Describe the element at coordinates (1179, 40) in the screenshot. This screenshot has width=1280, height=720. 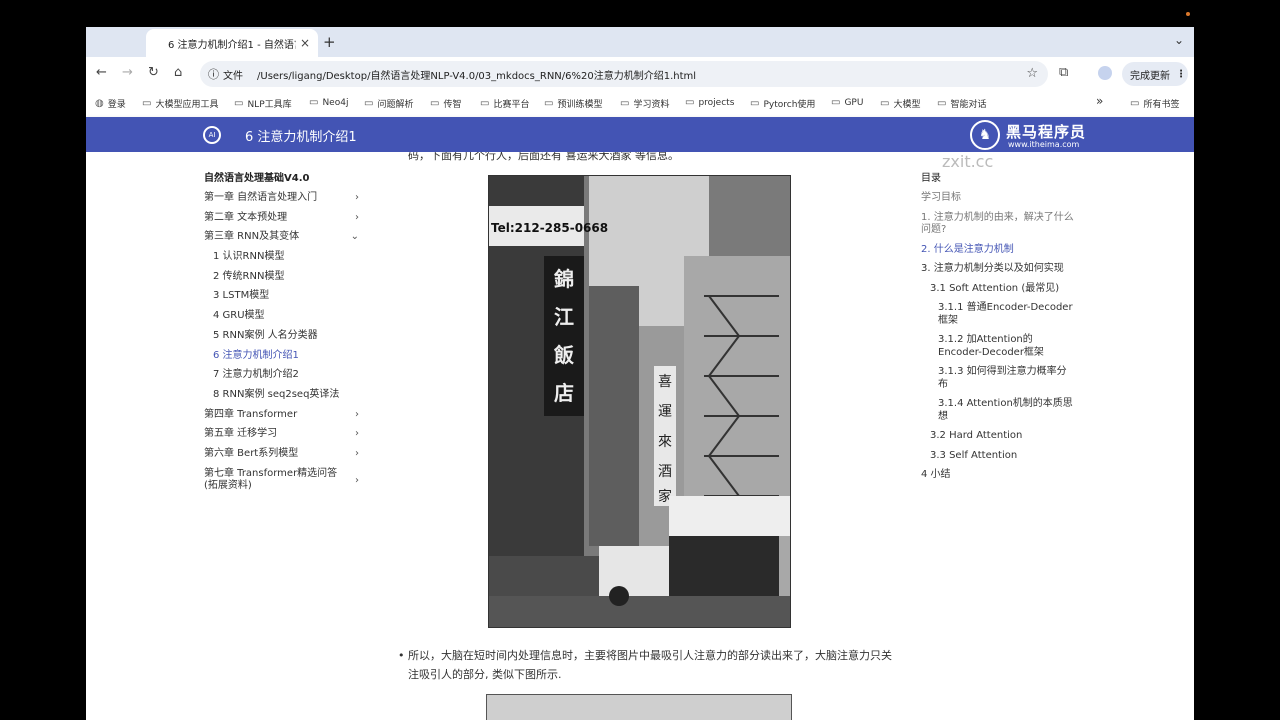
I see `tab-search-chevron-icon: ⌄` at that location.